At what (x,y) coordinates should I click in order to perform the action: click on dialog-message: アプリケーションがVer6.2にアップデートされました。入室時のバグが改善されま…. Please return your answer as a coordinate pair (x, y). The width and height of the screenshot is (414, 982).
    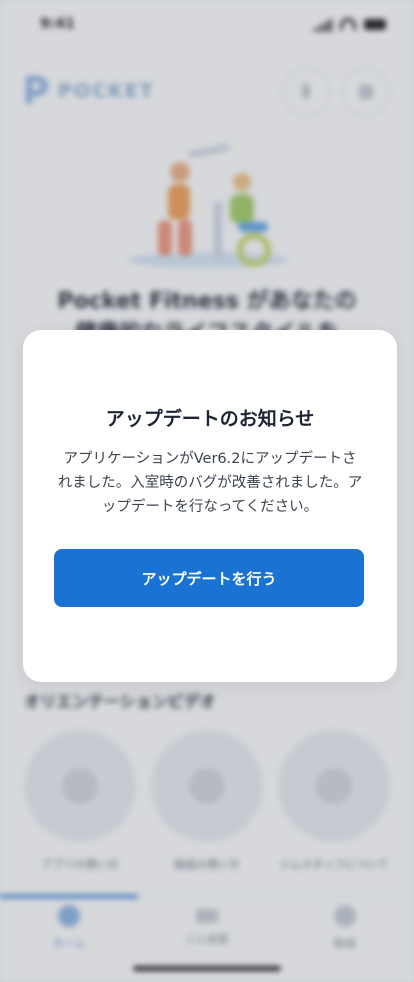
    Looking at the image, I should click on (210, 483).